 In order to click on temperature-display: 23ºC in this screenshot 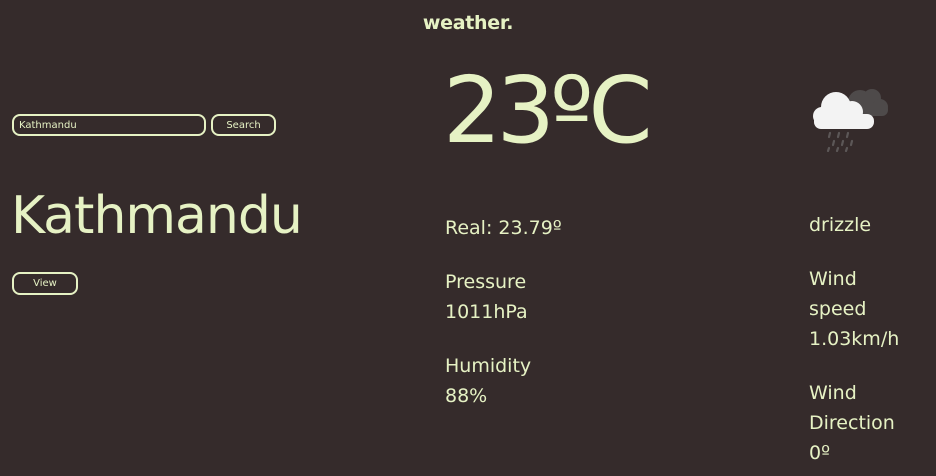, I will do `click(548, 110)`.